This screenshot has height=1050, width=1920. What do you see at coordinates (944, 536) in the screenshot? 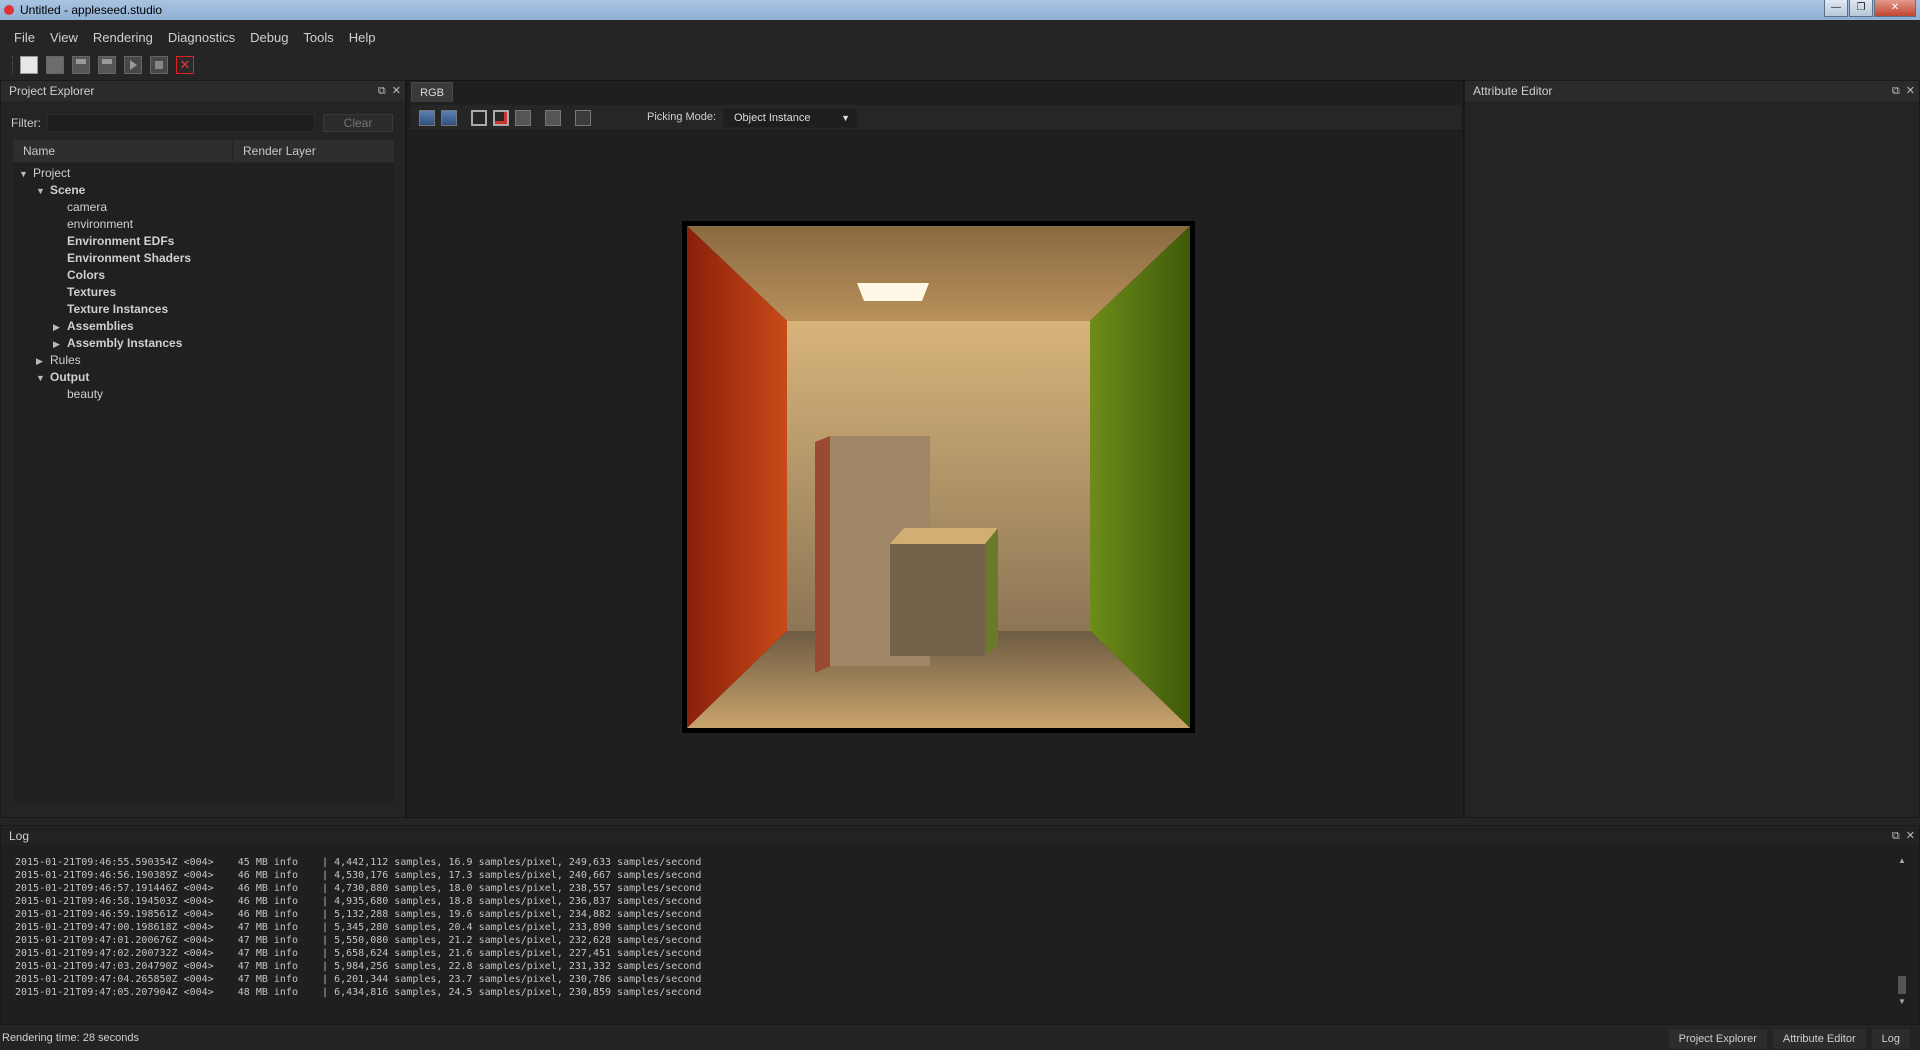
I see `short-box-top-face` at bounding box center [944, 536].